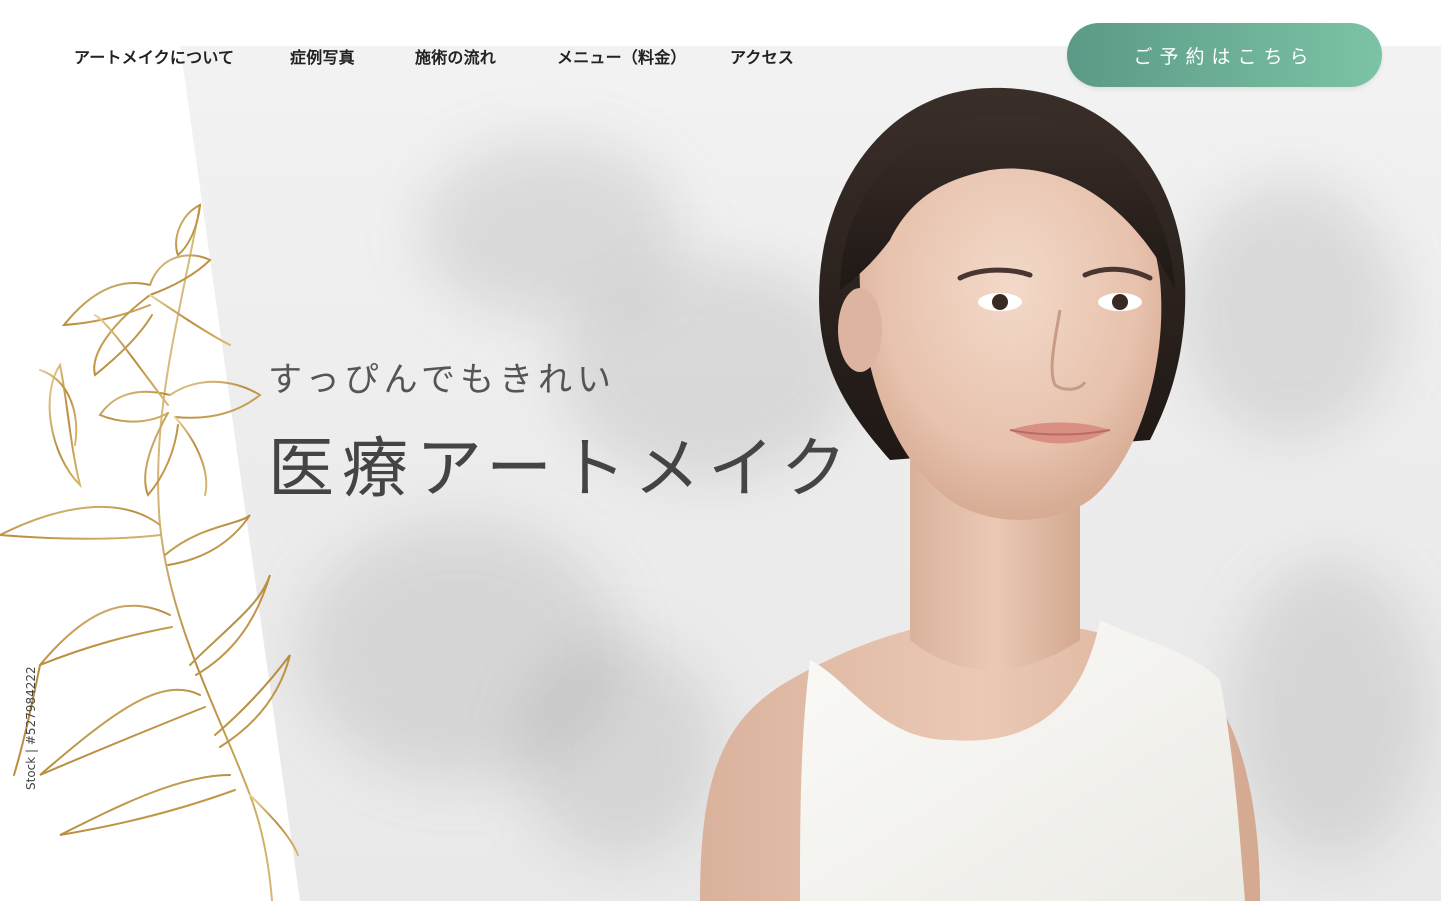 This screenshot has width=1441, height=901. Describe the element at coordinates (322, 56) in the screenshot. I see `nav-item-cases: 症例写真` at that location.